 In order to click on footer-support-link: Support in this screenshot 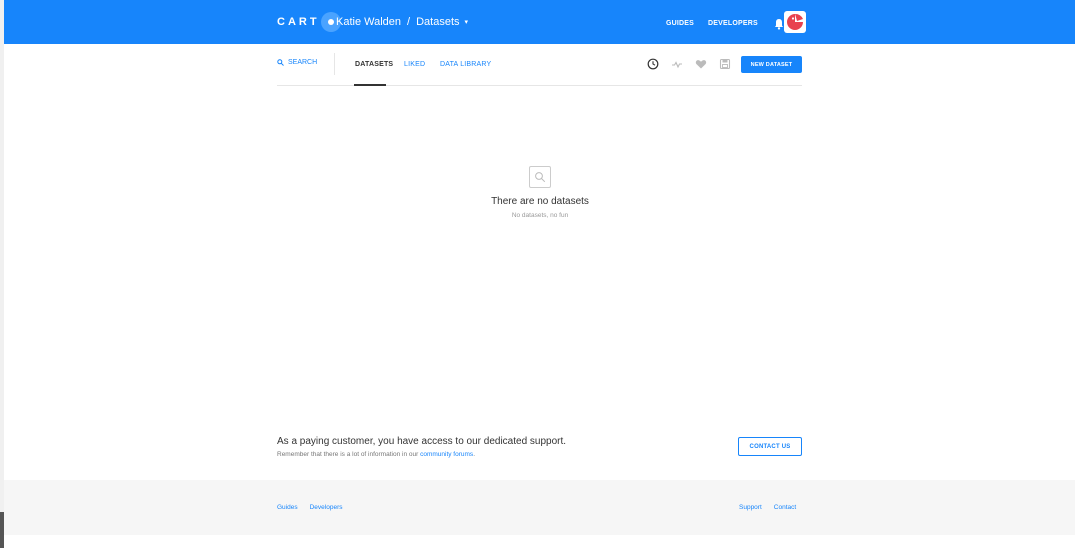, I will do `click(750, 507)`.